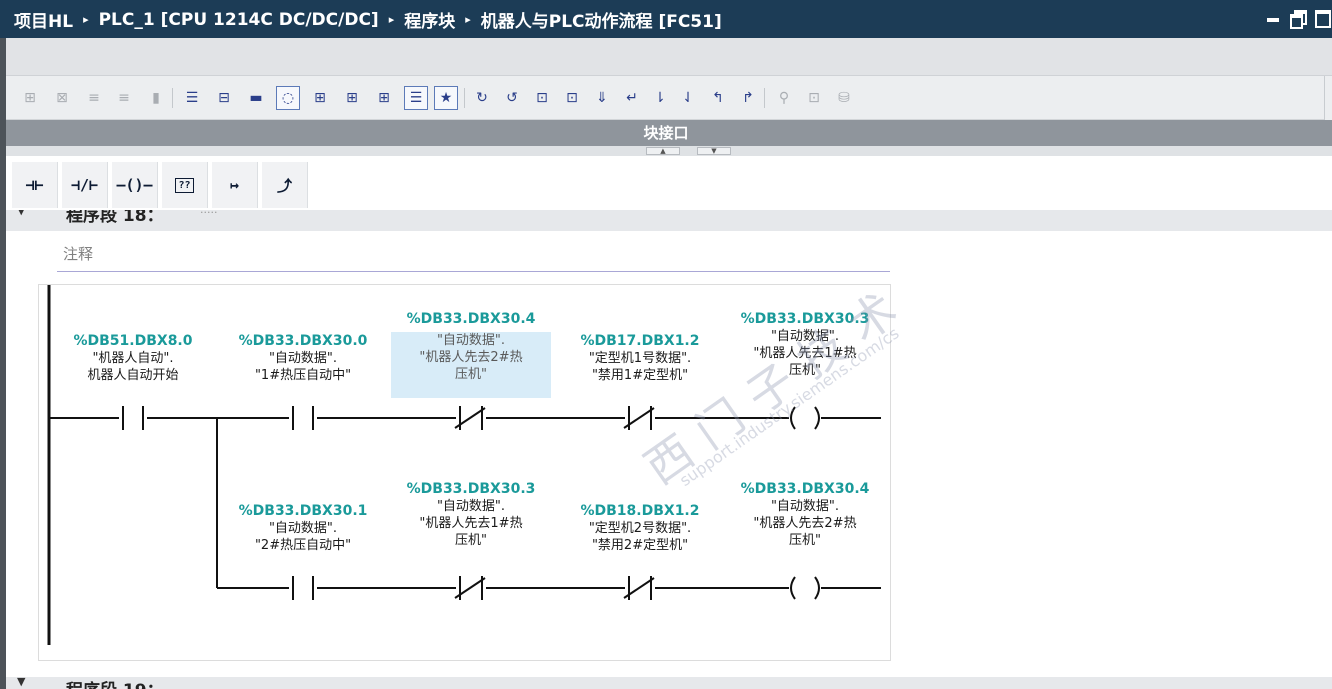 The width and height of the screenshot is (1332, 689). I want to click on symbol-info-icon: ⊞, so click(352, 98).